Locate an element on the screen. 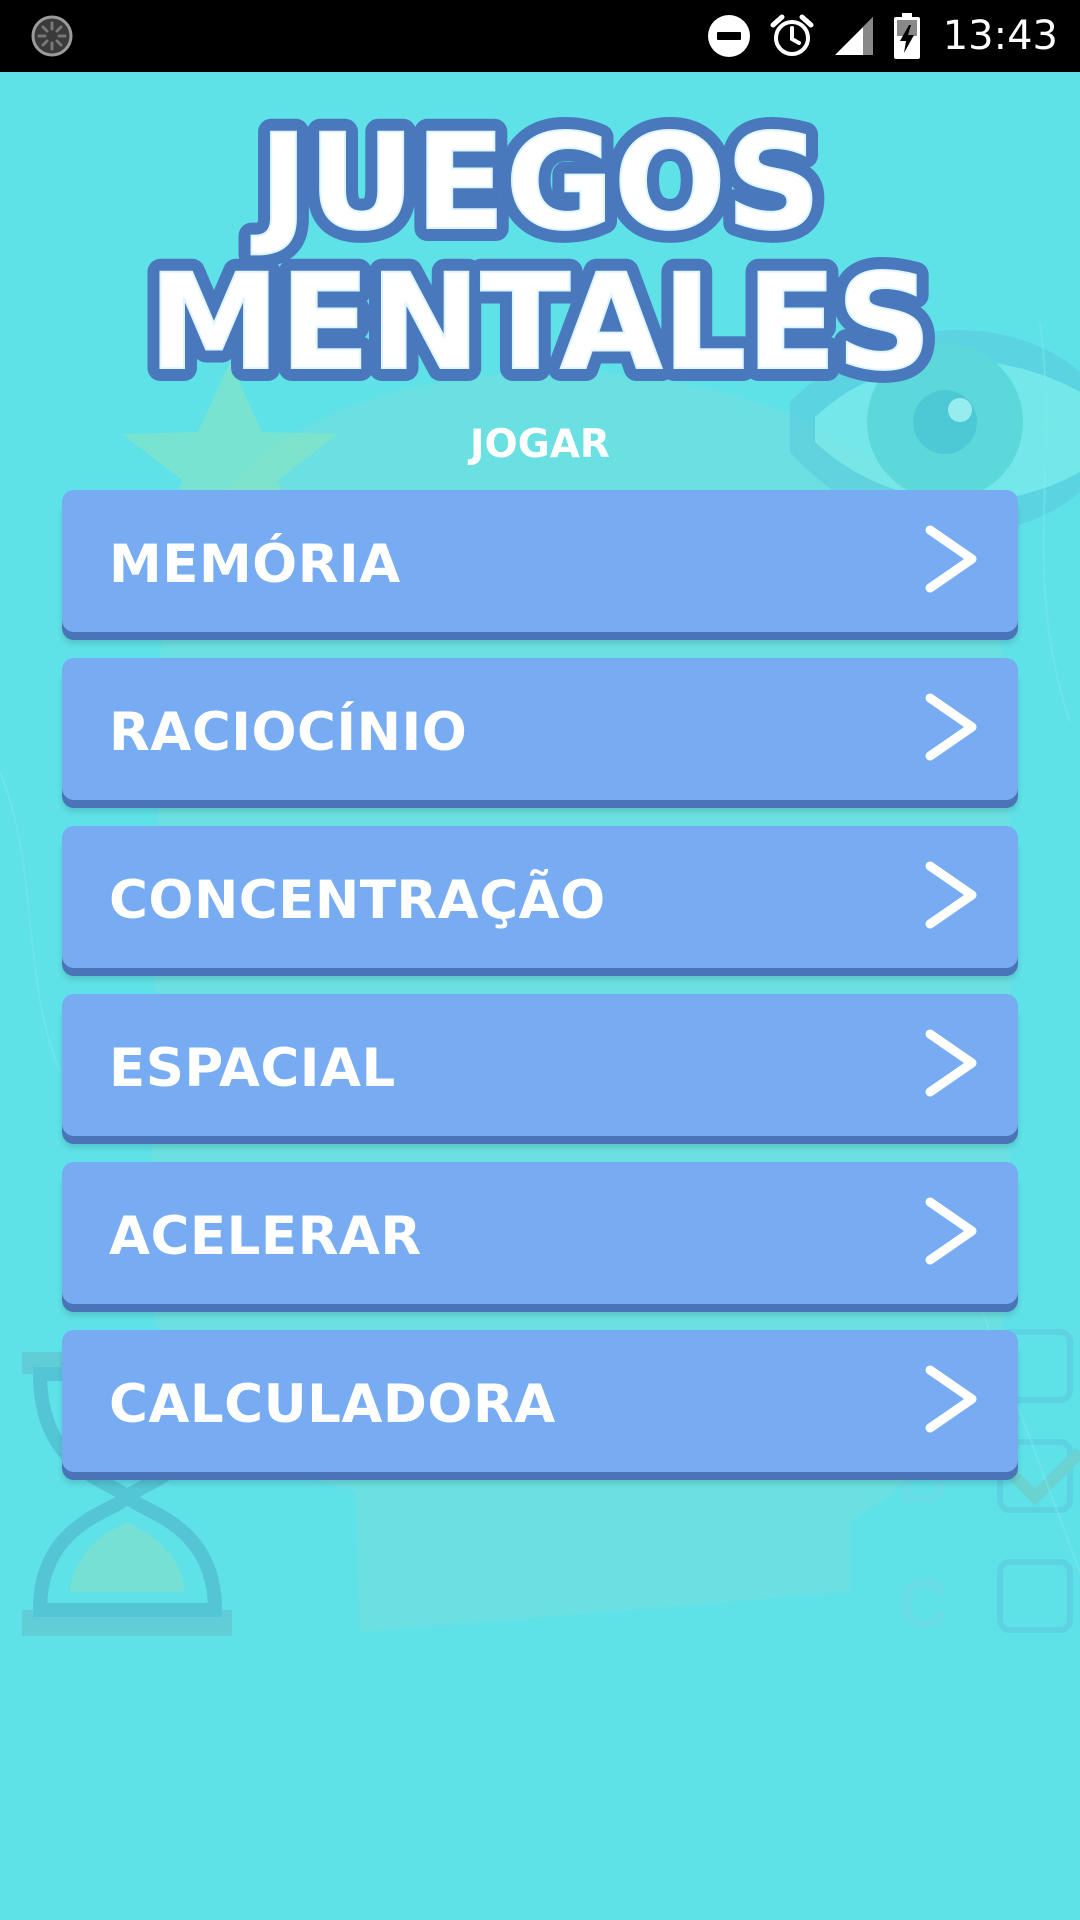 The height and width of the screenshot is (1920, 1080). section-label-play: JOGAR is located at coordinates (540, 444).